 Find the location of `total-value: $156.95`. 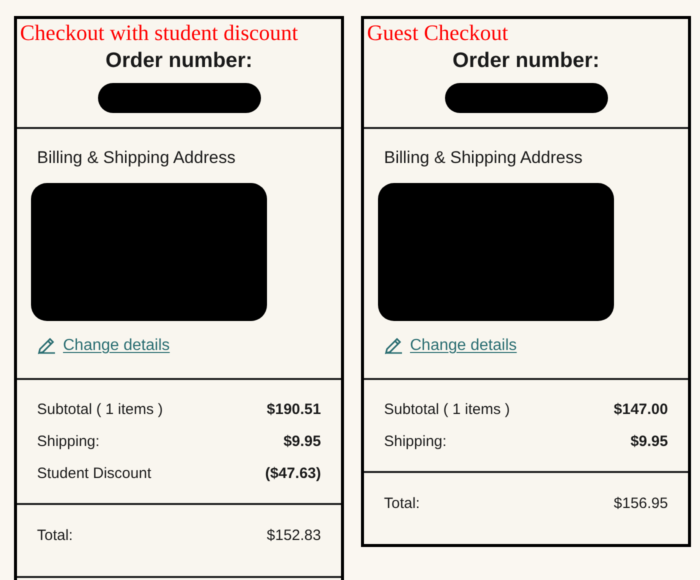

total-value: $156.95 is located at coordinates (641, 504).